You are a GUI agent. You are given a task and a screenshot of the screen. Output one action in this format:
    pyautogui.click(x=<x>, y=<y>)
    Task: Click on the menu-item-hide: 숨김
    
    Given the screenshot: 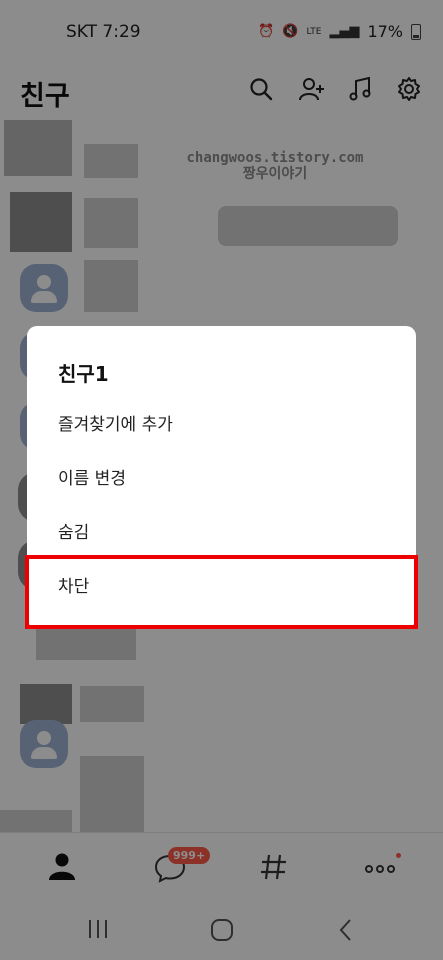 What is the action you would take?
    pyautogui.click(x=221, y=529)
    